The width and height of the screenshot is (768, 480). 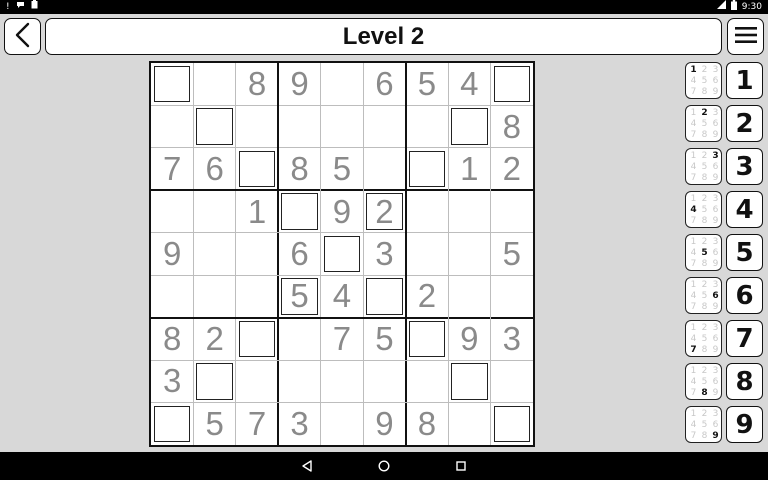 I want to click on number-button-2: 2, so click(x=744, y=123).